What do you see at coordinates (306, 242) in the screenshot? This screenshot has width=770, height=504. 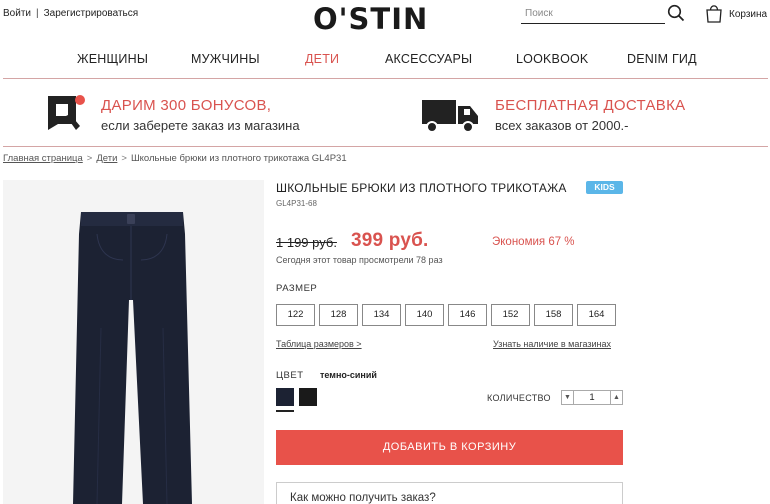 I see `old-price: 1 199 руб.` at bounding box center [306, 242].